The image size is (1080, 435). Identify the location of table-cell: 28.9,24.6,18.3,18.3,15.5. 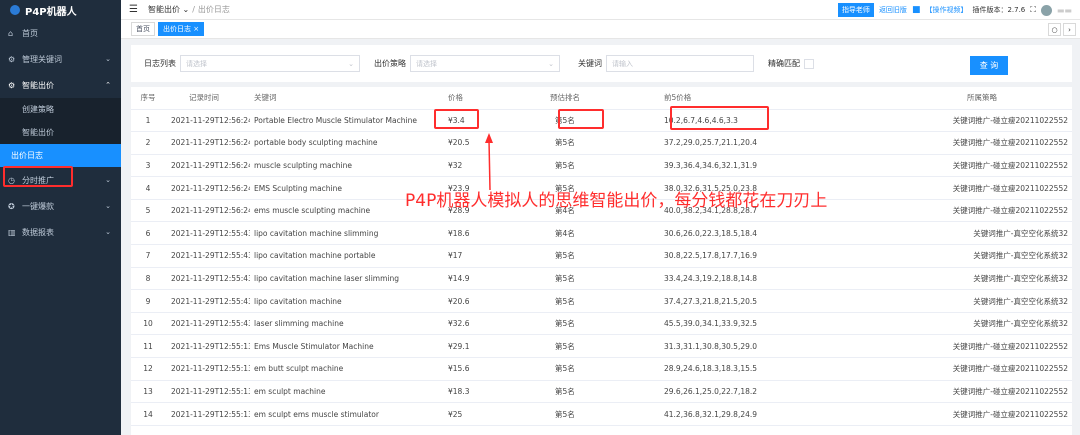
(776, 369).